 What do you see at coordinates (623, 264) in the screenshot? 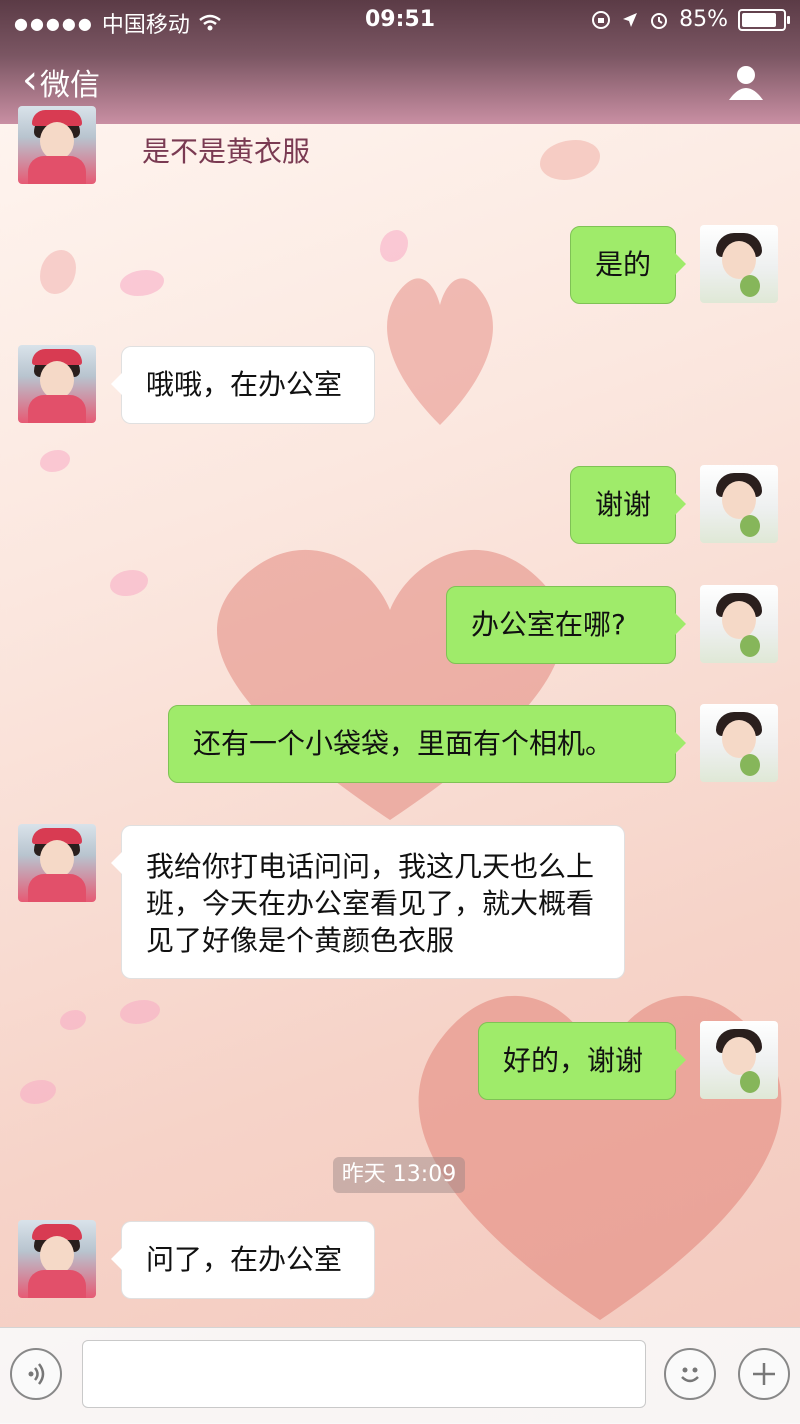
I see `message-text: 是的` at bounding box center [623, 264].